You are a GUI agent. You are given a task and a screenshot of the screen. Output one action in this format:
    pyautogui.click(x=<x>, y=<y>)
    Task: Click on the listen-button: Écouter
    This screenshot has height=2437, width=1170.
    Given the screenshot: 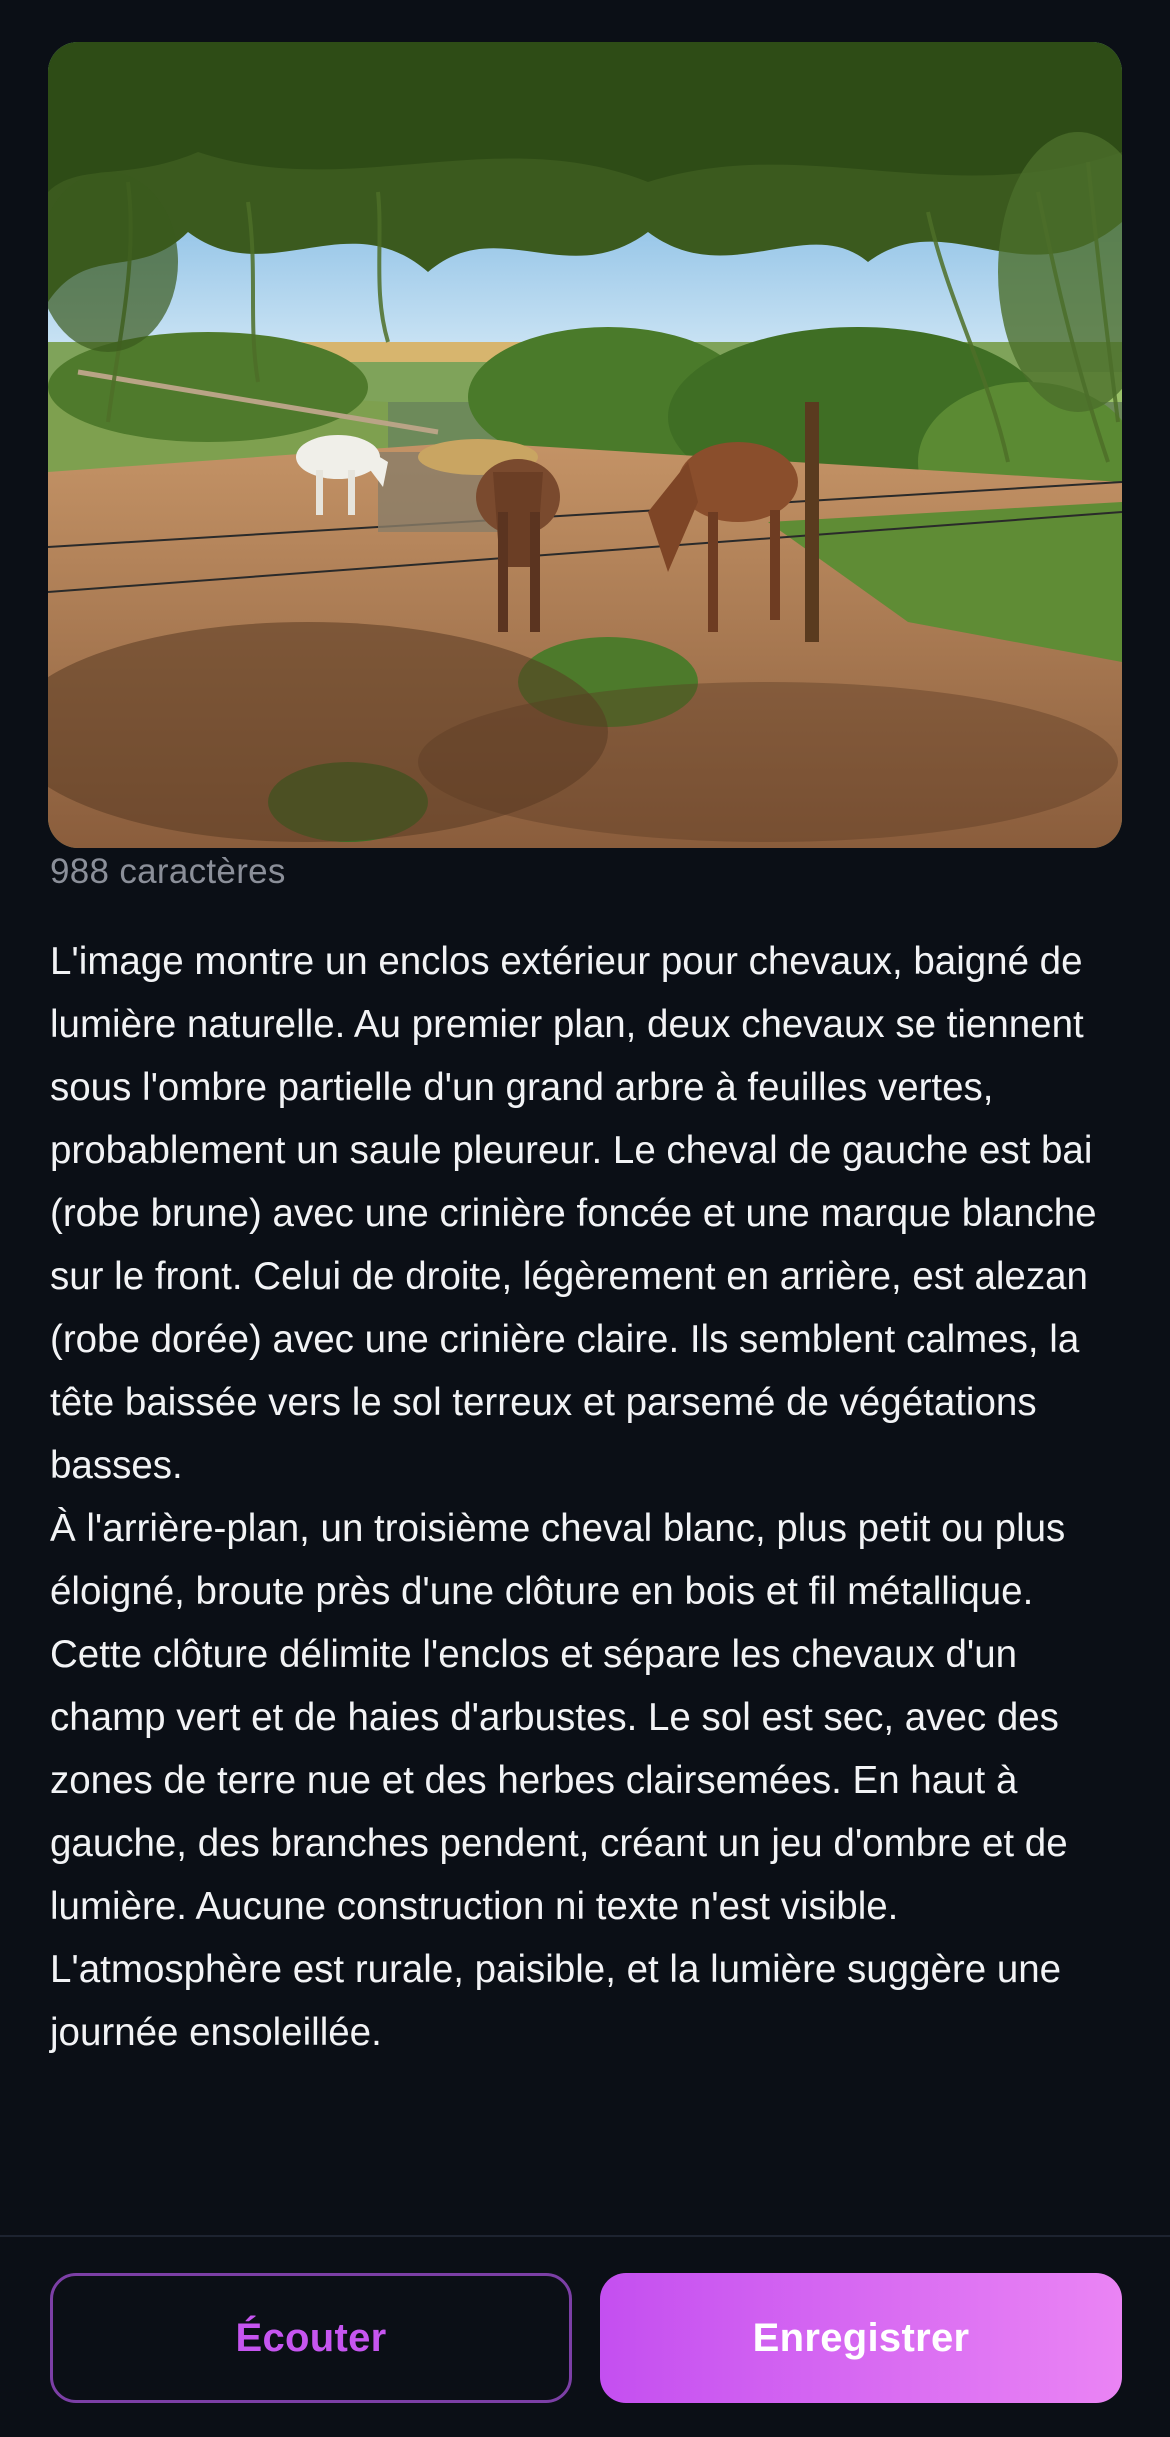 What is the action you would take?
    pyautogui.click(x=311, y=2338)
    